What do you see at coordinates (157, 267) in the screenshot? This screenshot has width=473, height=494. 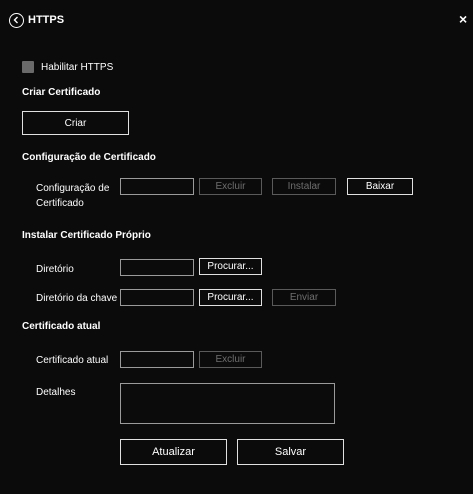 I see `directory-field` at bounding box center [157, 267].